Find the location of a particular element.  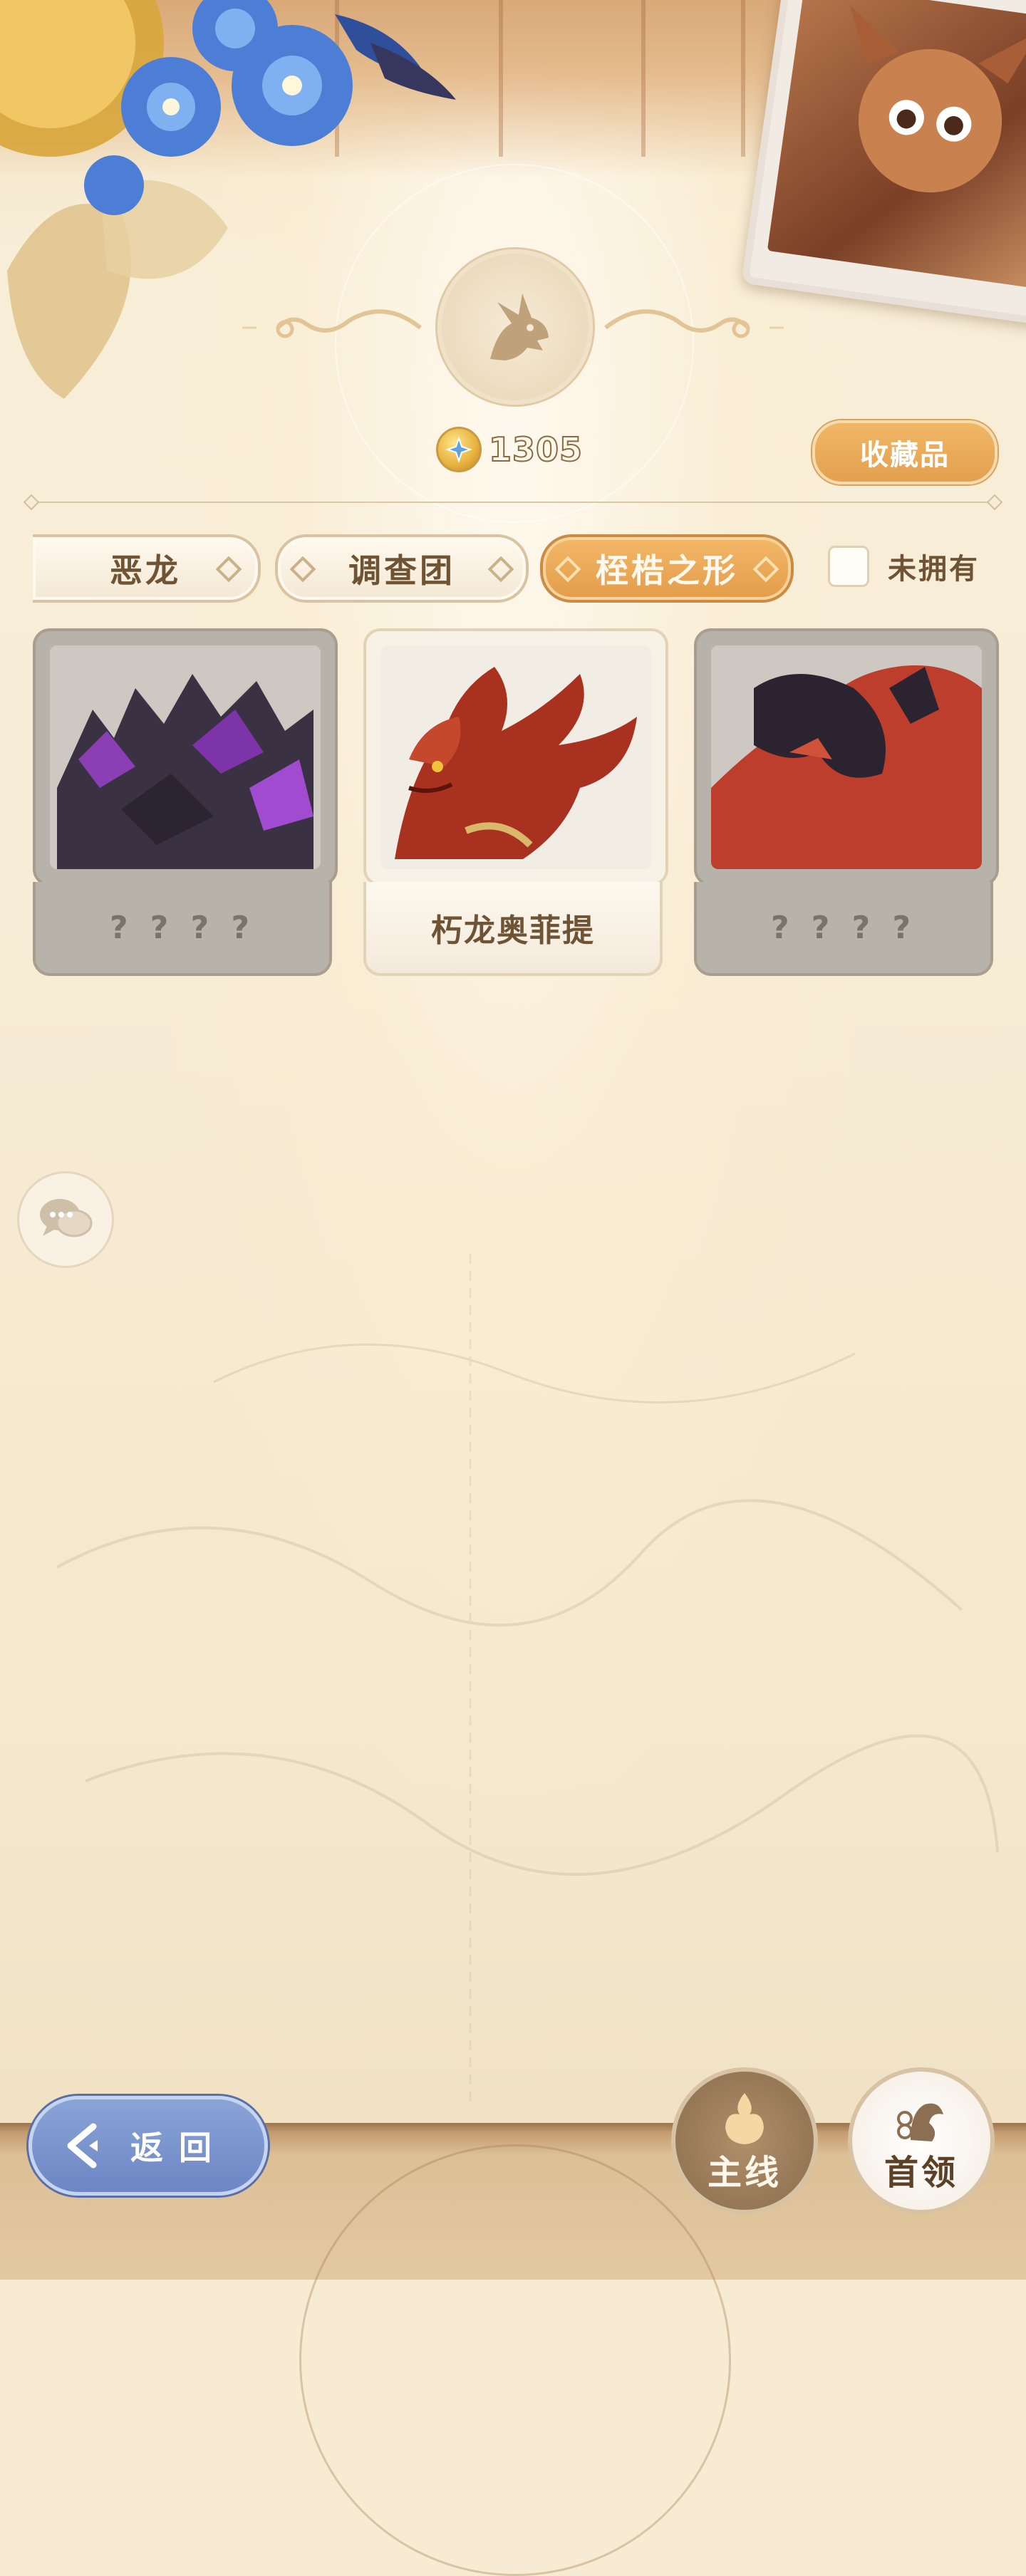

back-arrow-icon is located at coordinates (82, 2146).